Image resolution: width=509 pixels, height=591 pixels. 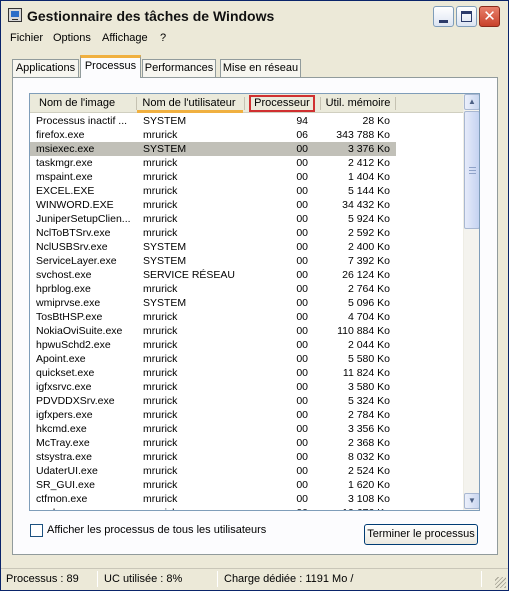 What do you see at coordinates (246, 247) in the screenshot?
I see `process-row: NclUSBSrv.exe SYSTEM 00 2 400 Ko` at bounding box center [246, 247].